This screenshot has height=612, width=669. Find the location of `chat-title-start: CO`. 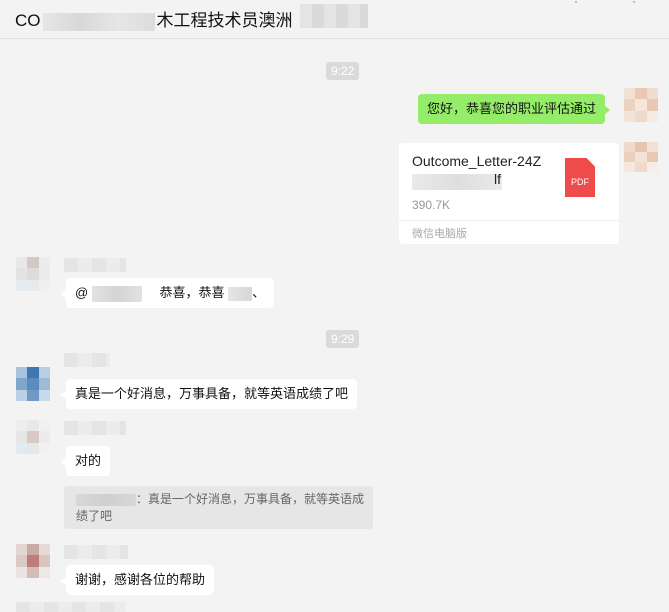

chat-title-start: CO is located at coordinates (28, 20).